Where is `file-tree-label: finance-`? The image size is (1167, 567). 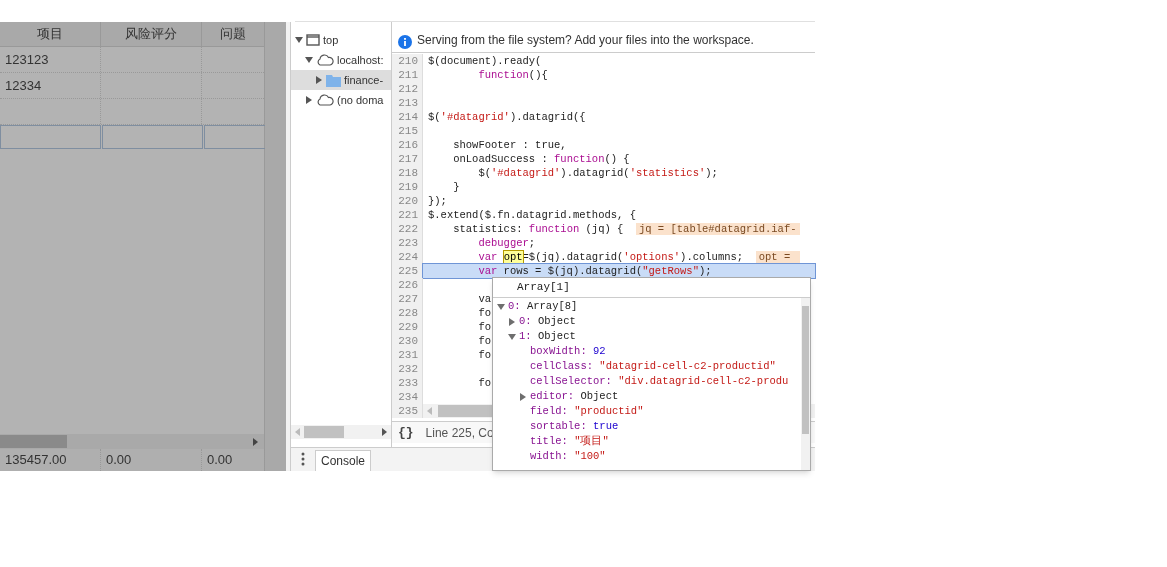 file-tree-label: finance- is located at coordinates (364, 80).